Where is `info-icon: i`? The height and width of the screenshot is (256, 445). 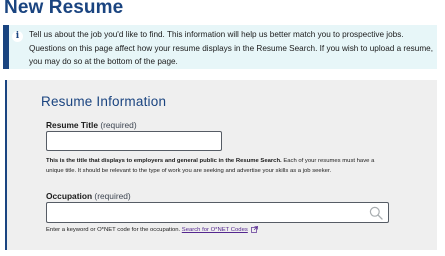
info-icon: i is located at coordinates (17, 36).